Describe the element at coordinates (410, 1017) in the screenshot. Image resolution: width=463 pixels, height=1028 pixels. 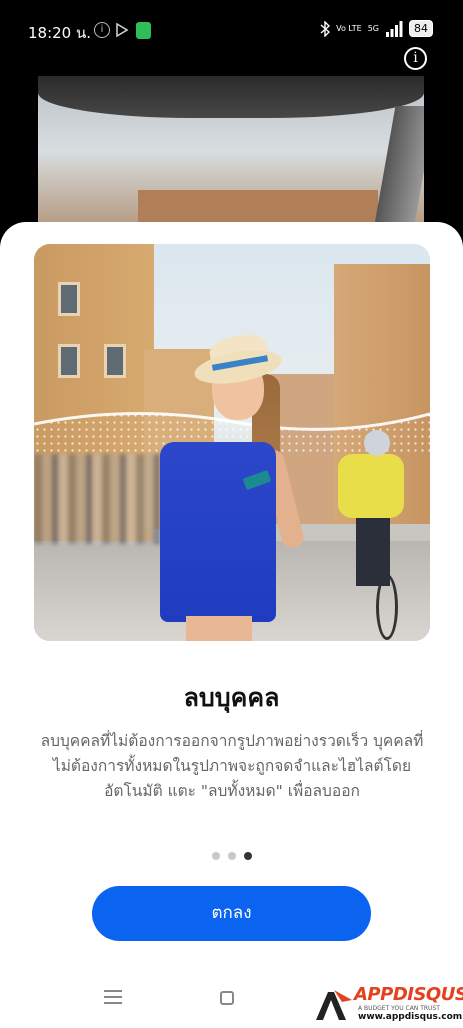
I see `watermark-url: www.appdisqus.com` at that location.